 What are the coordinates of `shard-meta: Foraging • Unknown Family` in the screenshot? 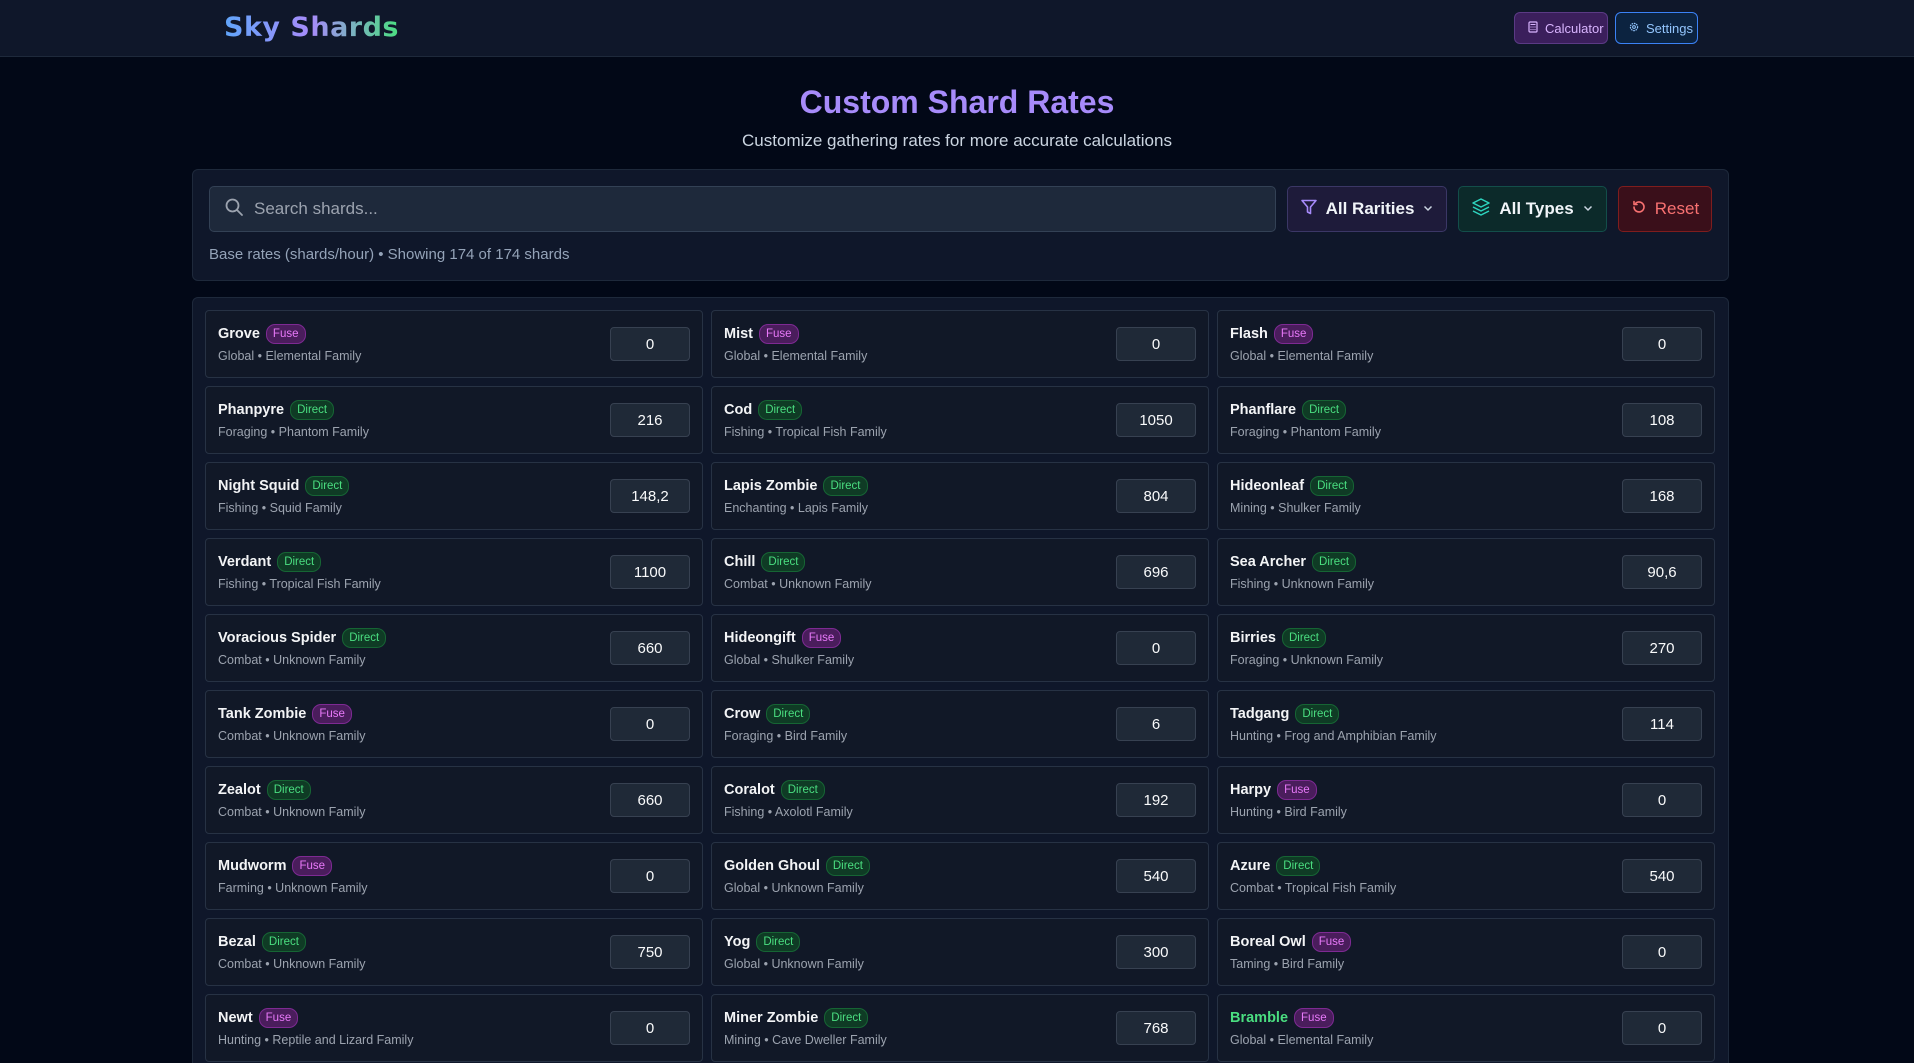 It's located at (1307, 660).